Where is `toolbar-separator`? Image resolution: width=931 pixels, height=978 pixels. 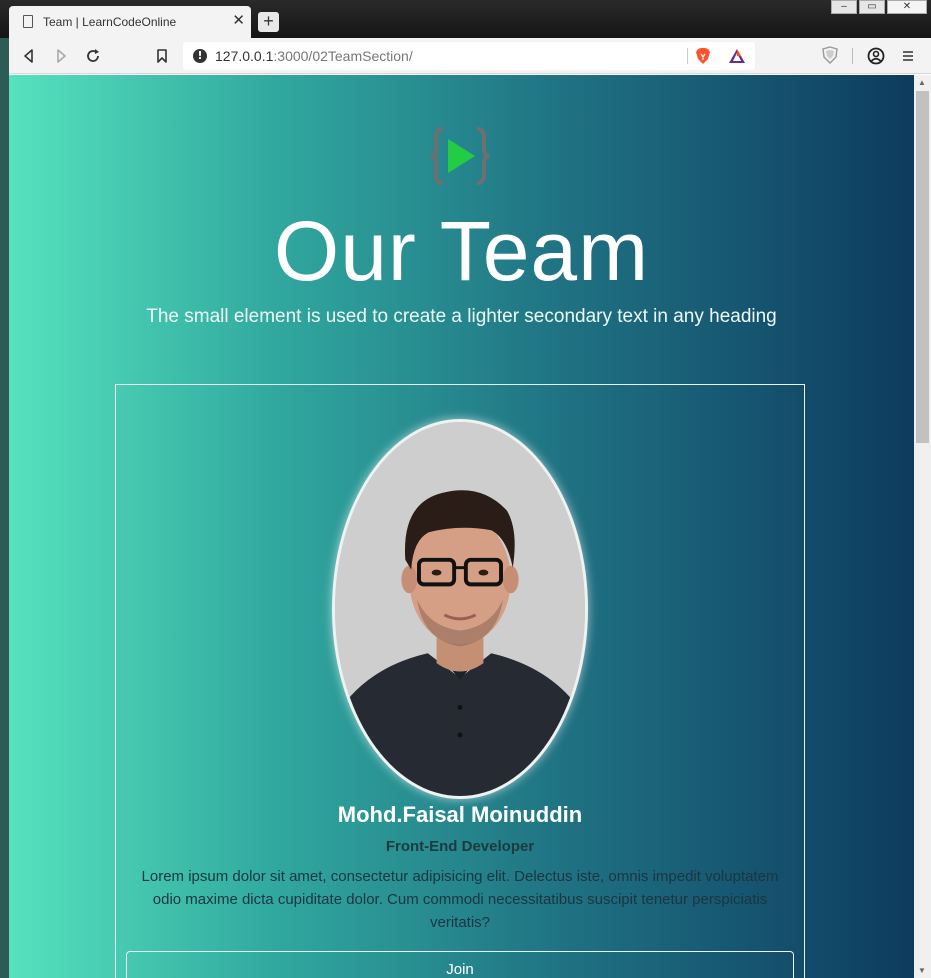 toolbar-separator is located at coordinates (852, 56).